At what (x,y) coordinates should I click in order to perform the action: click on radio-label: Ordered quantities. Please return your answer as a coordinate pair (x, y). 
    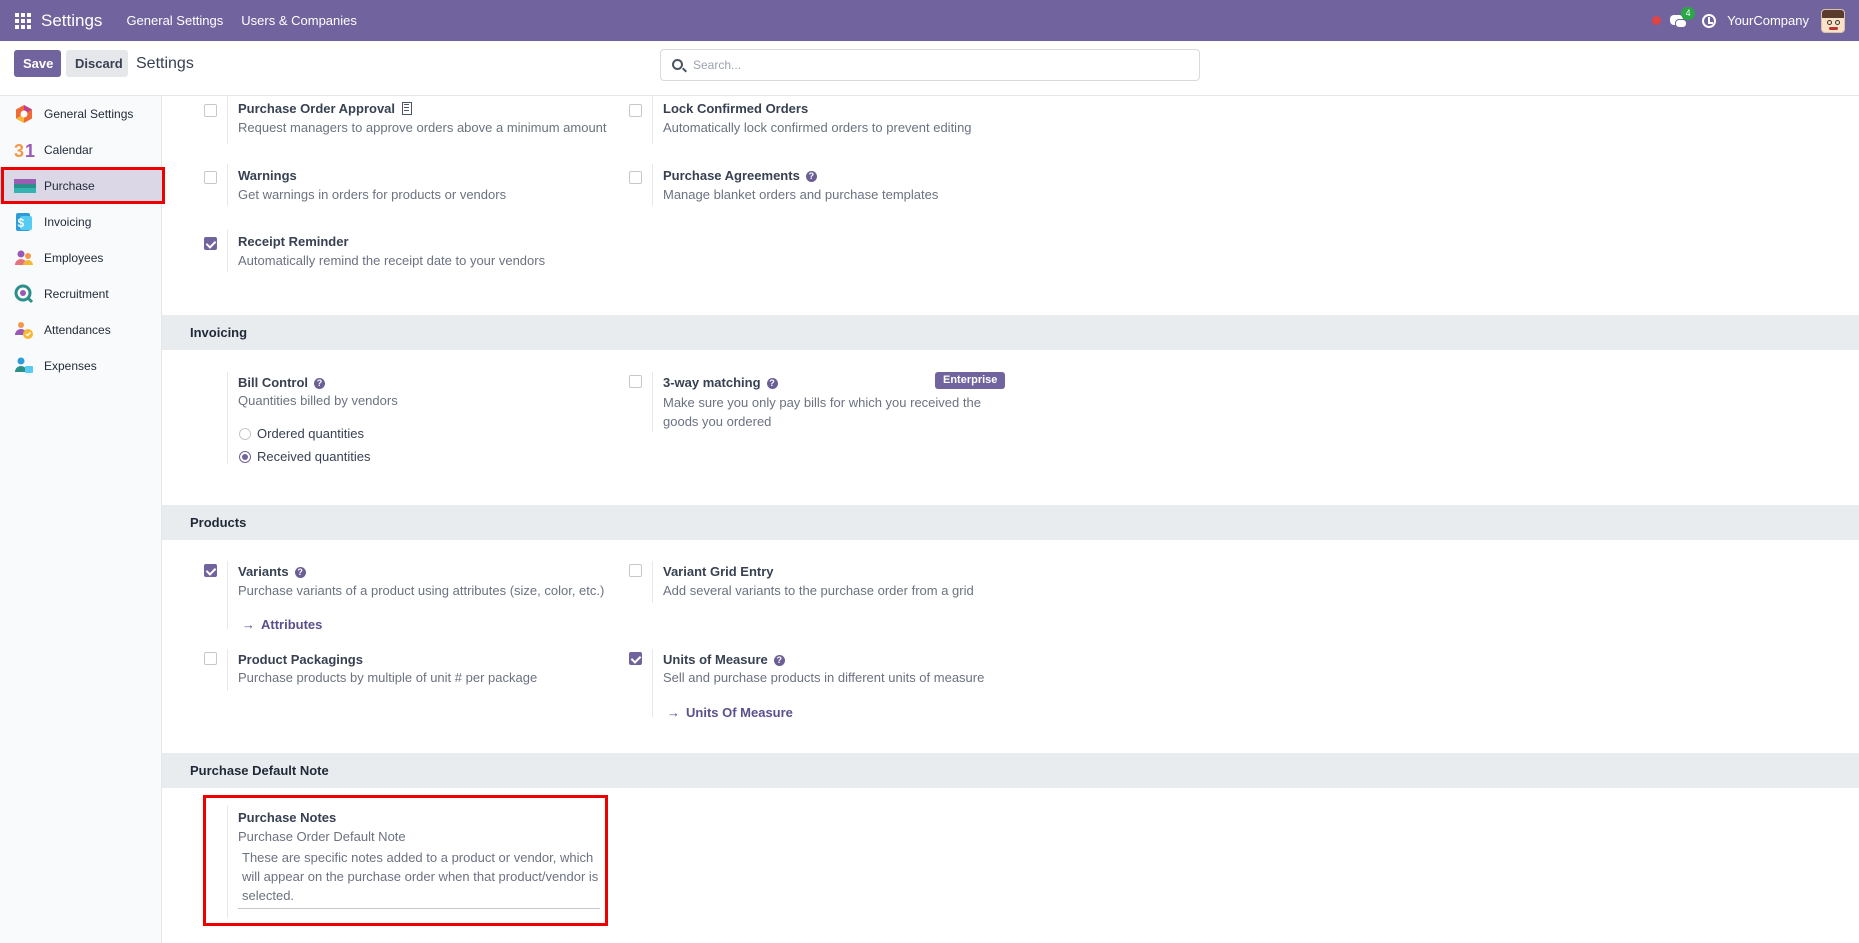
    Looking at the image, I should click on (310, 433).